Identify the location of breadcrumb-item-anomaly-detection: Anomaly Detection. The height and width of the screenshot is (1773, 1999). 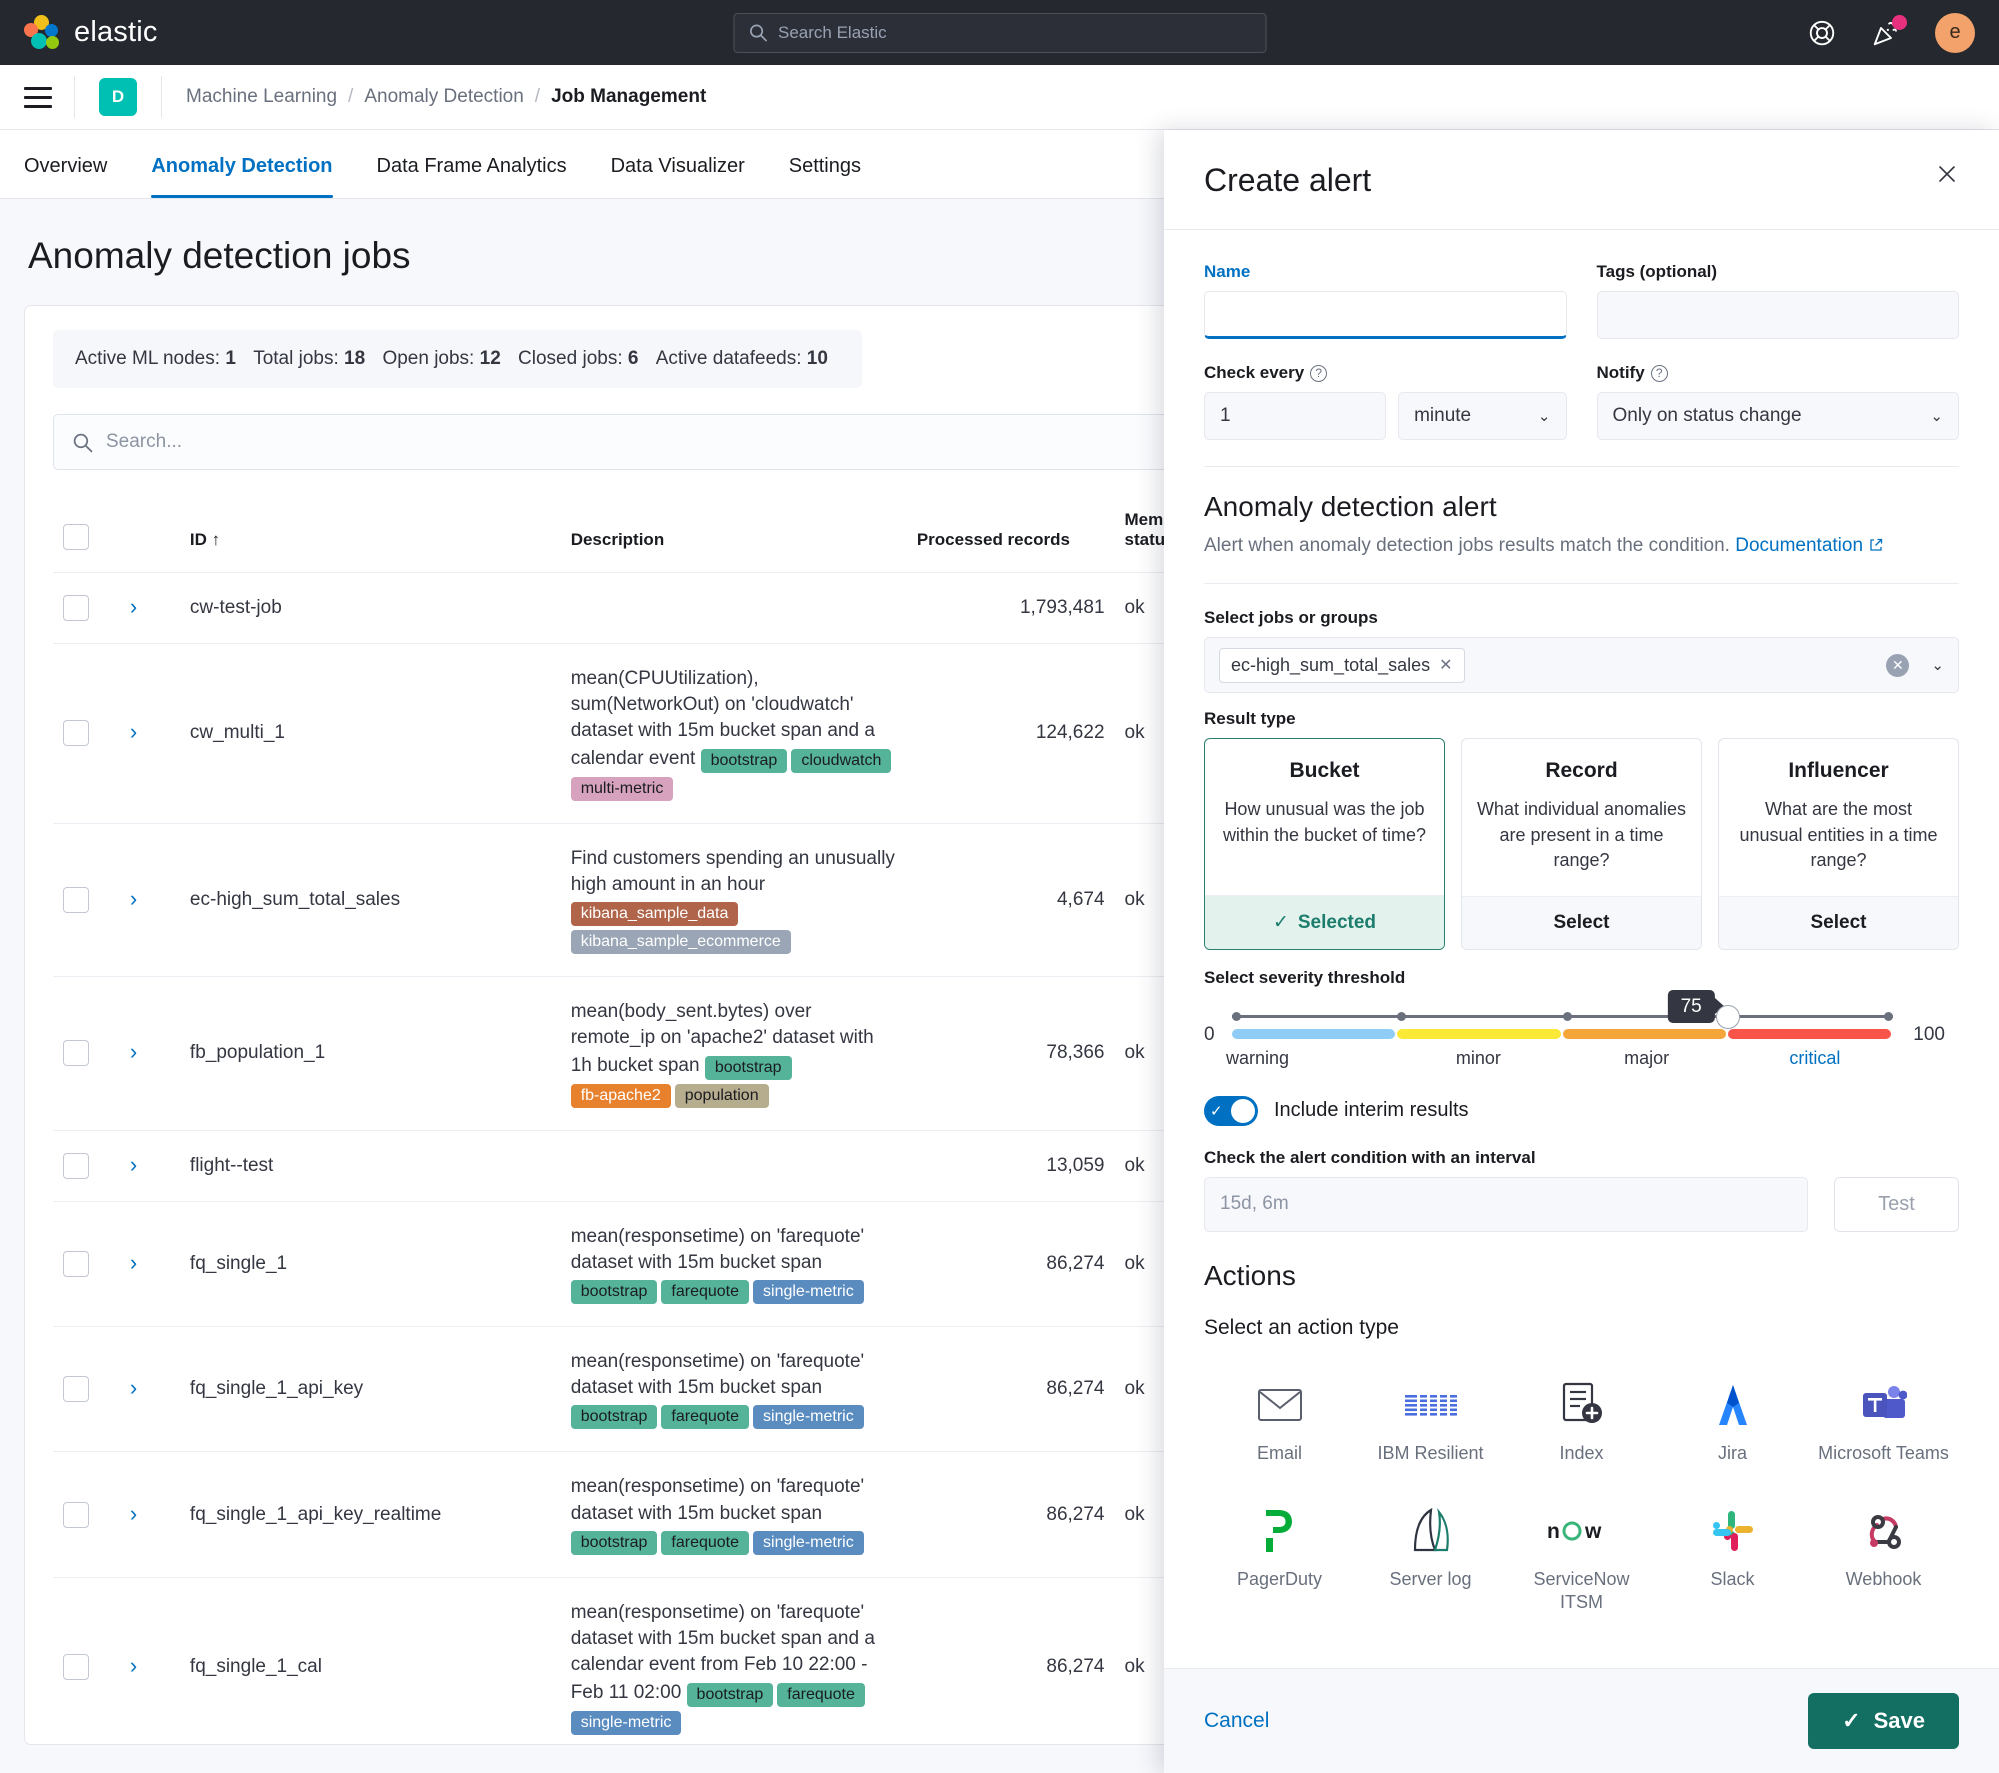
(443, 97).